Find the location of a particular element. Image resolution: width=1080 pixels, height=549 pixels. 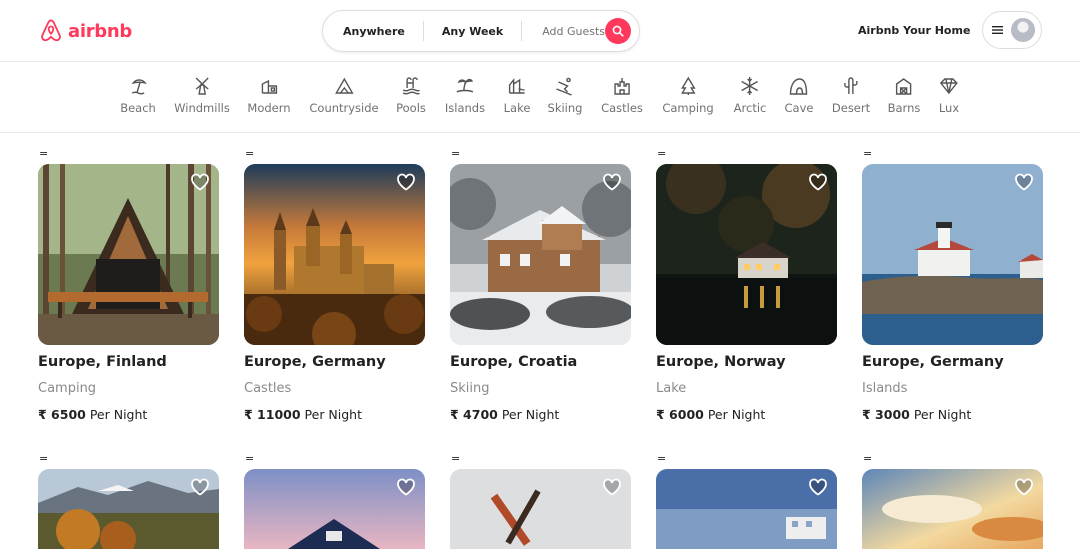

category-lake: Lake is located at coordinates (517, 95).